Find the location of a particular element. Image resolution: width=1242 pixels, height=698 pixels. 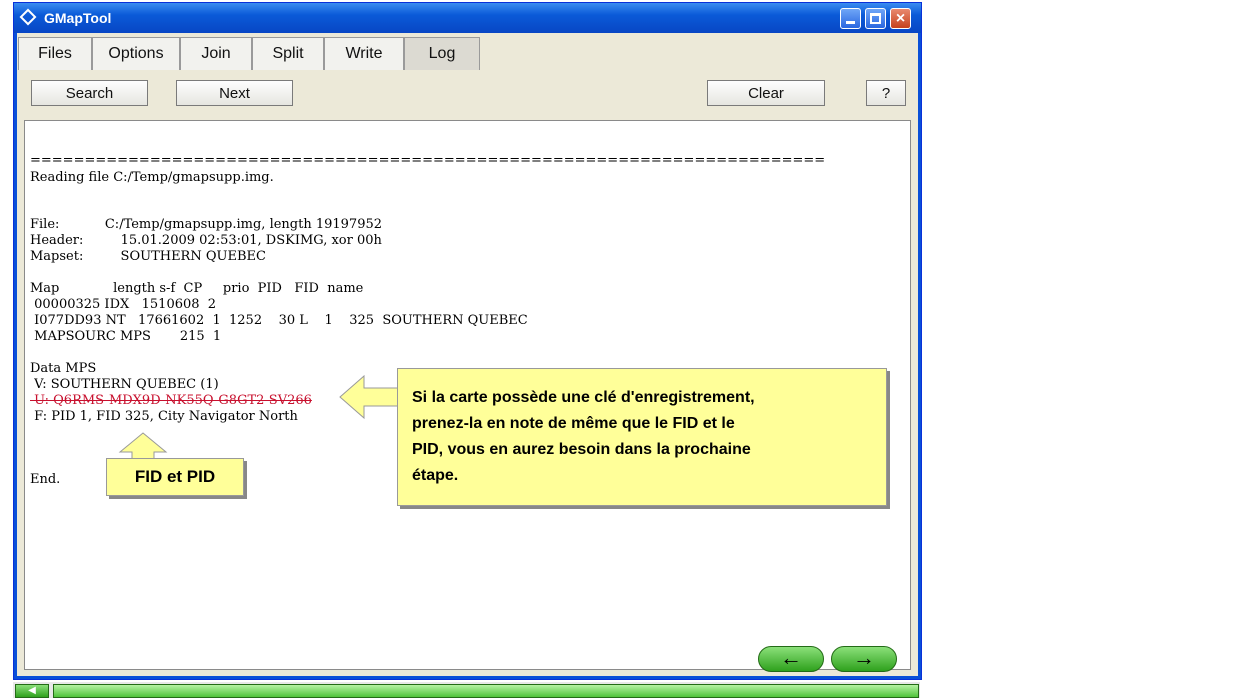

log-line: Map length s-f CP prio PID FID name is located at coordinates (197, 288).